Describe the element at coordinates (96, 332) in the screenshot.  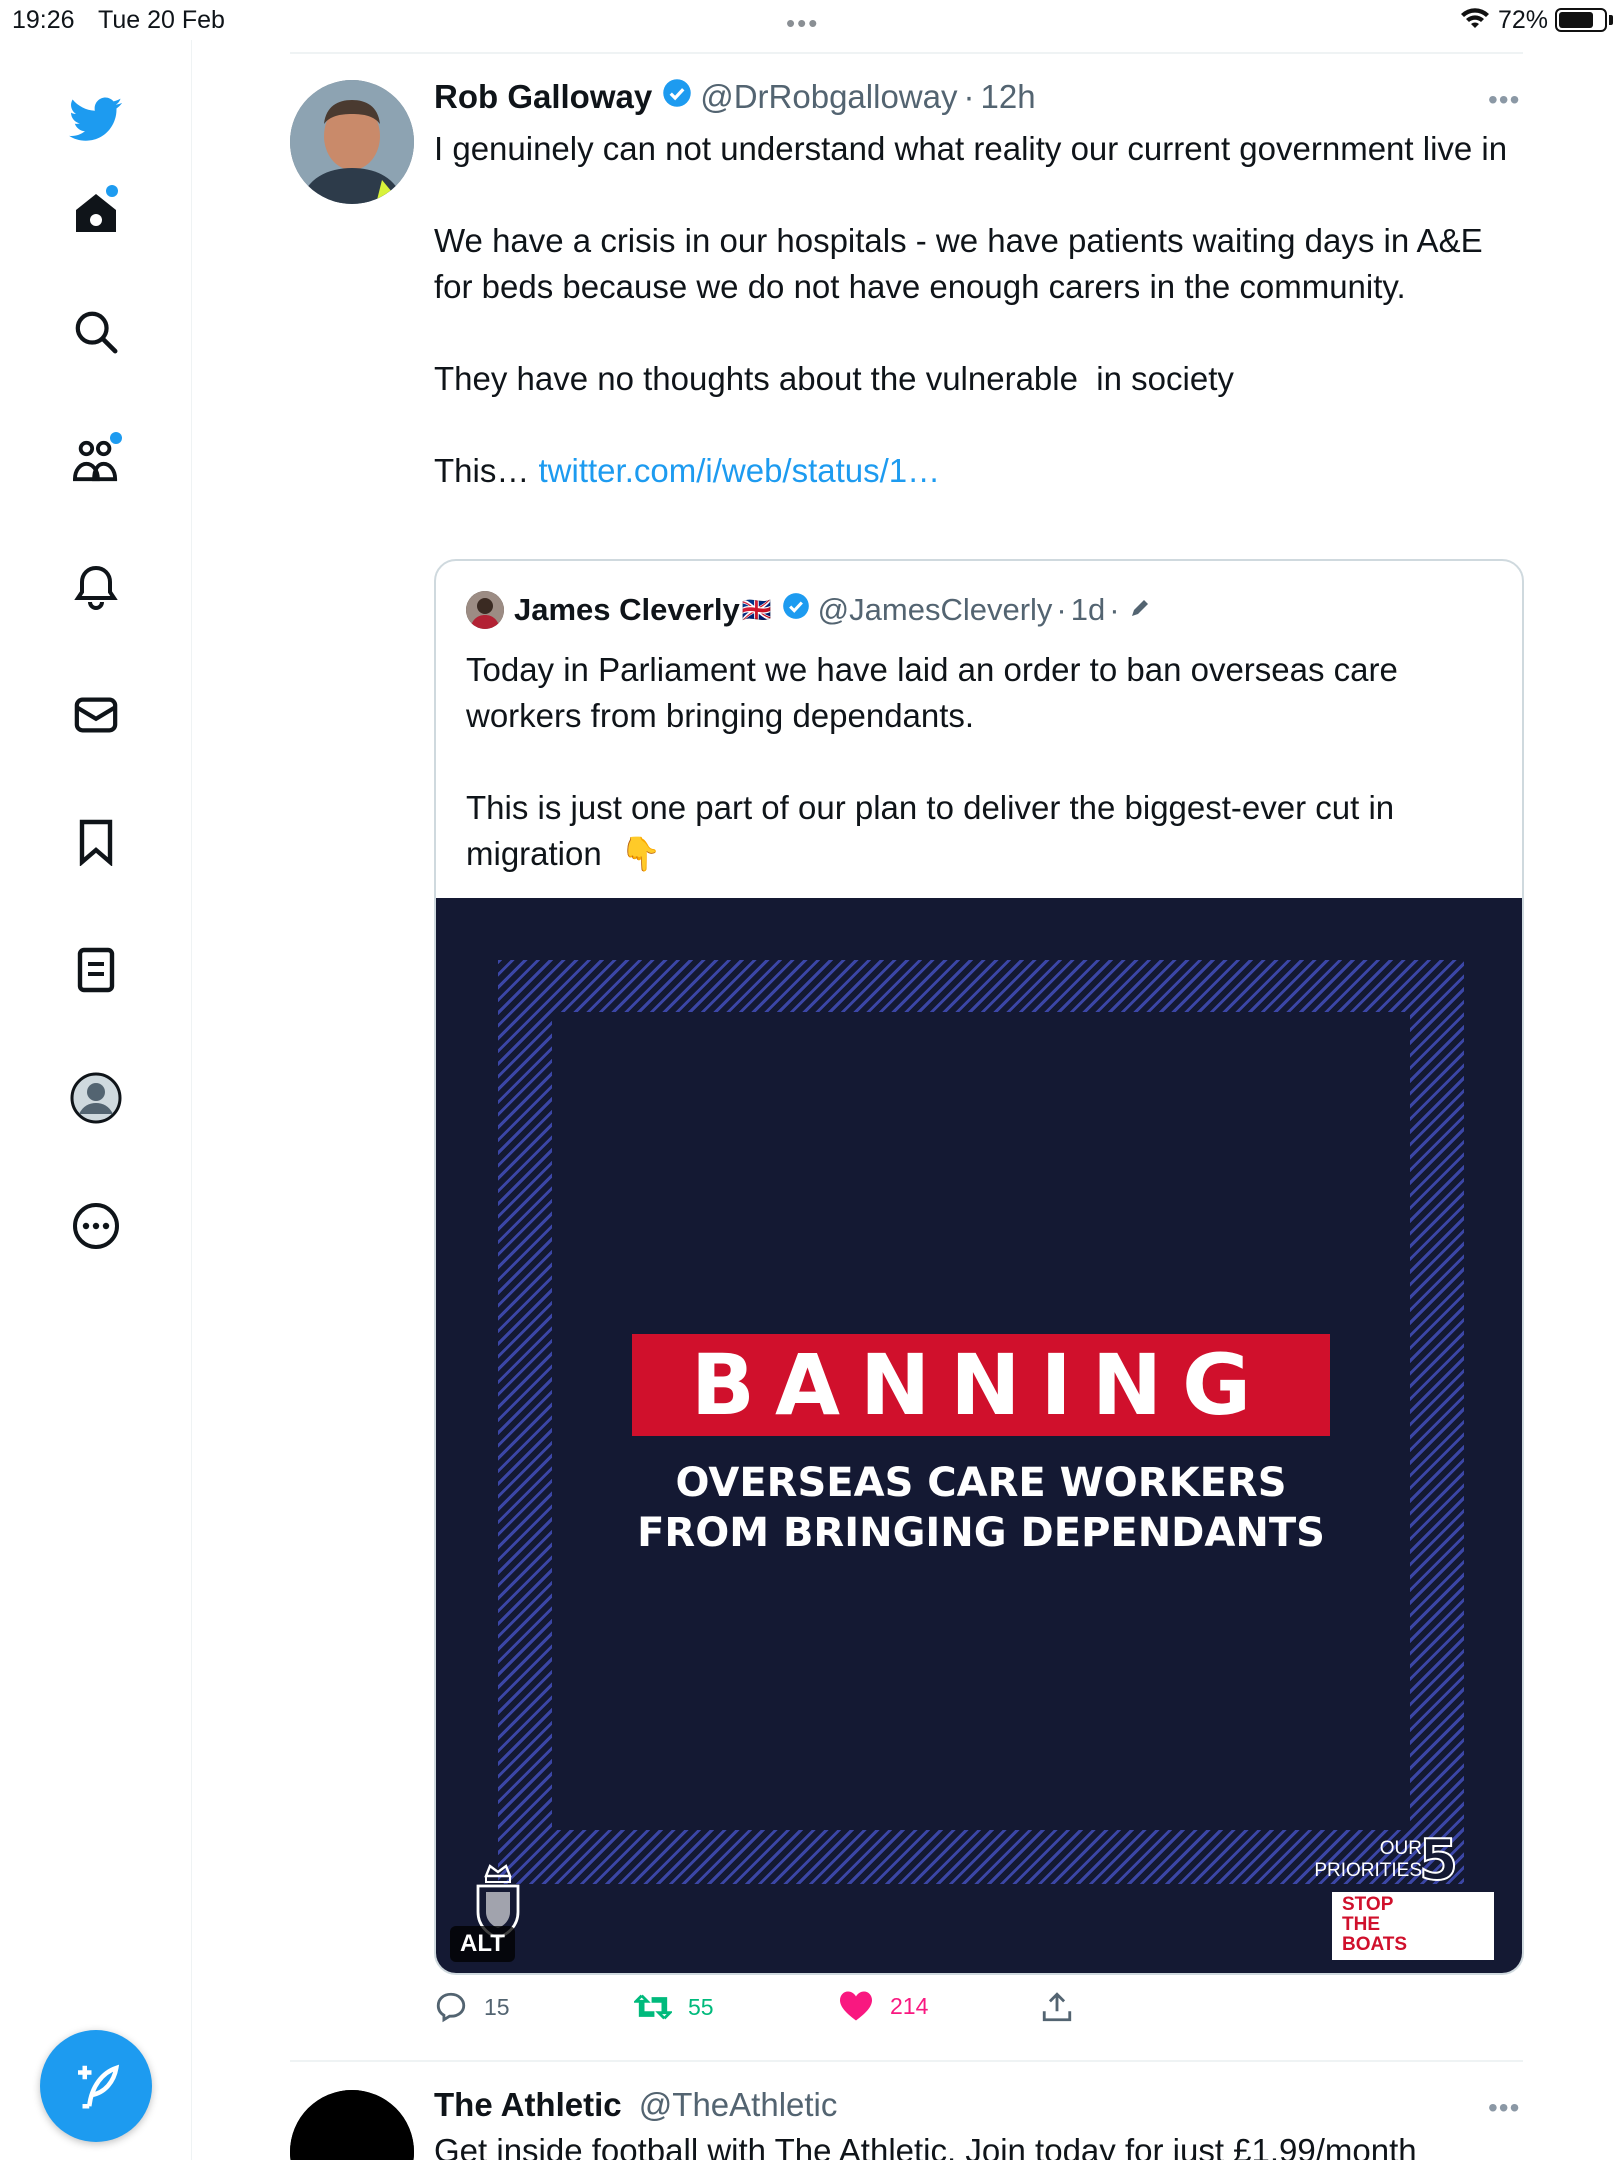
I see `explore-search-icon` at that location.